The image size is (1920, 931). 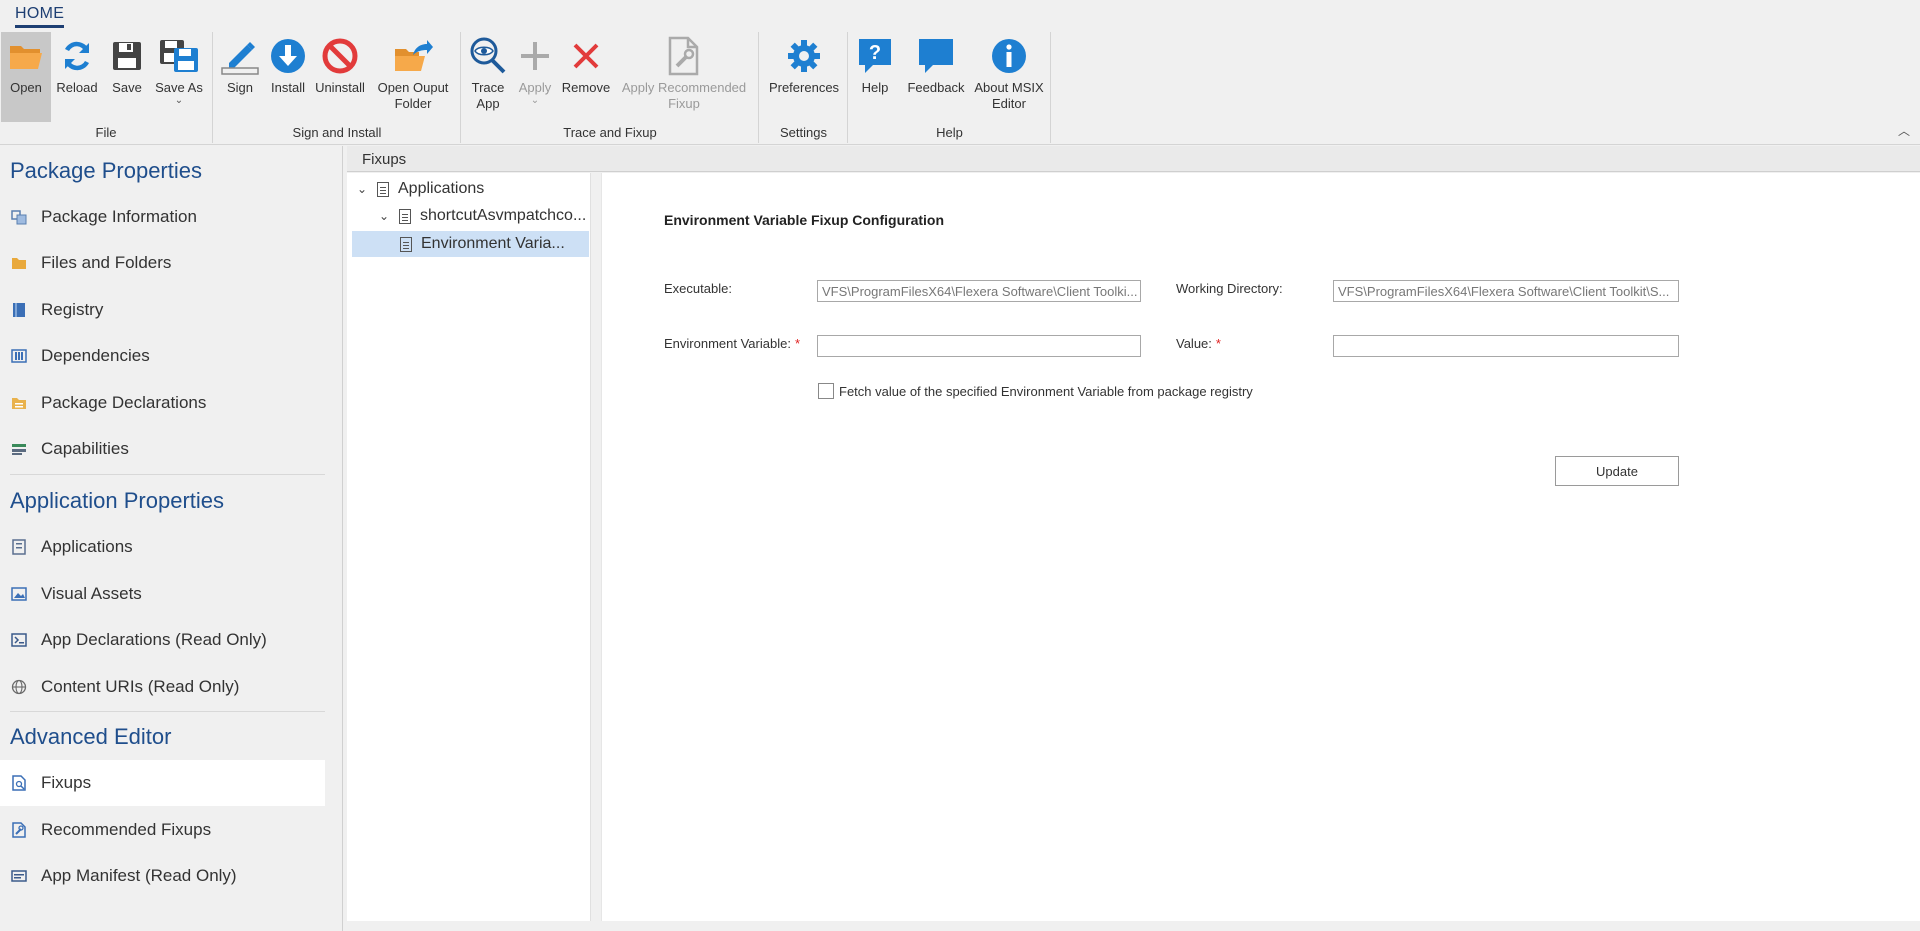 What do you see at coordinates (162, 403) in the screenshot?
I see `nav-item-package-declarations: Package Declarations` at bounding box center [162, 403].